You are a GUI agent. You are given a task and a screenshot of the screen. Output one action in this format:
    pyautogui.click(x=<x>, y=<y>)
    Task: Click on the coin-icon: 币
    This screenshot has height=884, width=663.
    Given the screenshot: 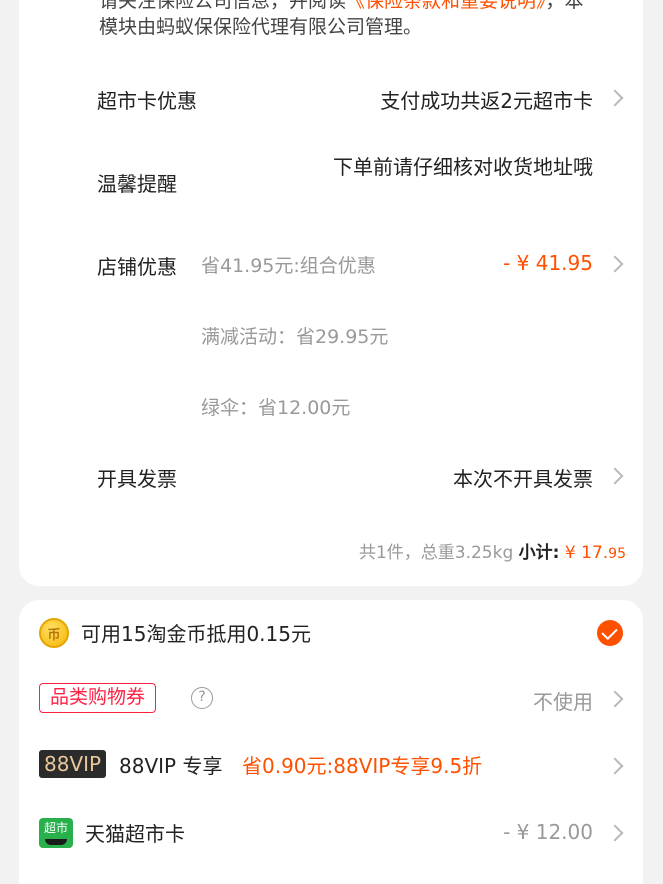 What is the action you would take?
    pyautogui.click(x=54, y=633)
    